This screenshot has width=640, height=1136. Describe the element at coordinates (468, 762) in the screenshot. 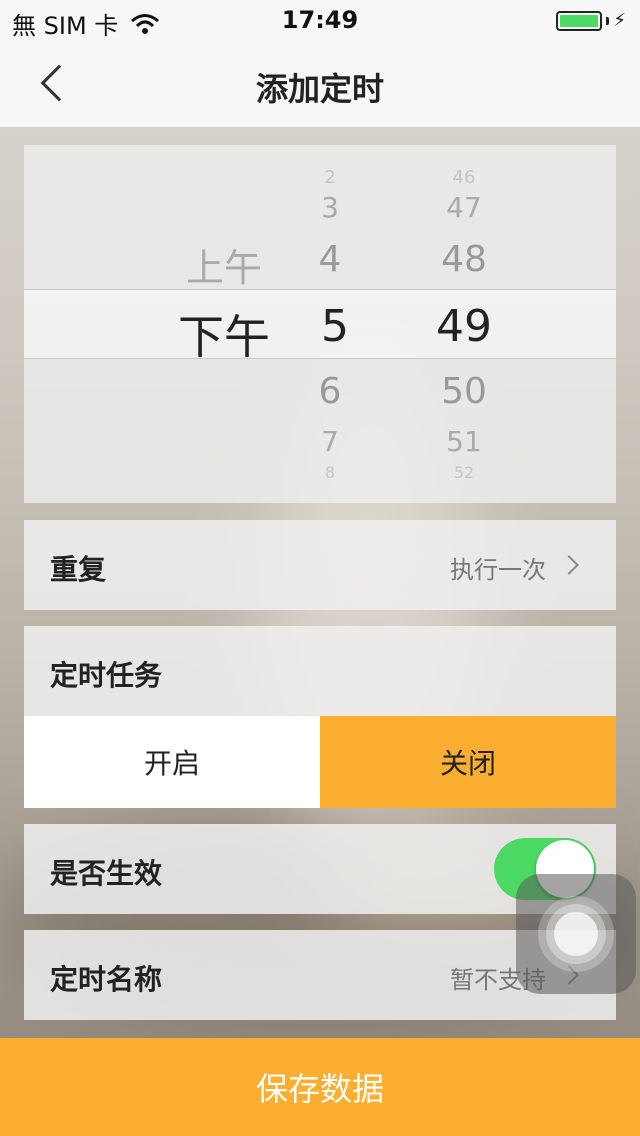

I see `task-off-button: 关闭` at that location.